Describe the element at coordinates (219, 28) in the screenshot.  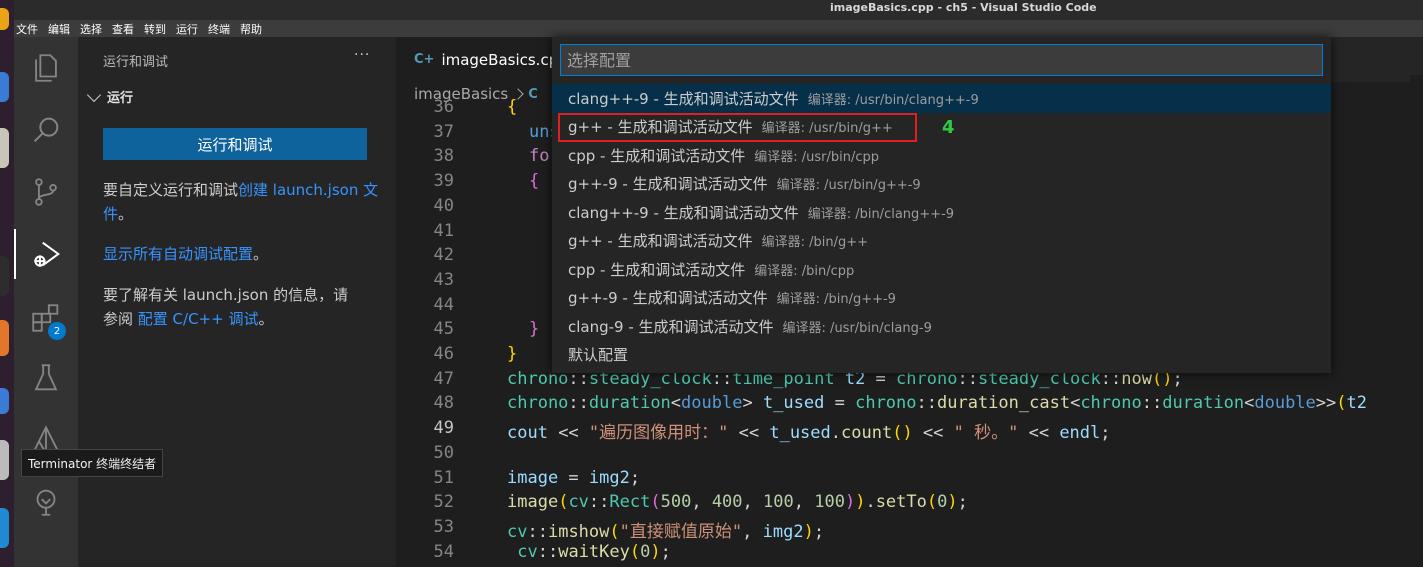
I see `menu-terminal: 终端` at that location.